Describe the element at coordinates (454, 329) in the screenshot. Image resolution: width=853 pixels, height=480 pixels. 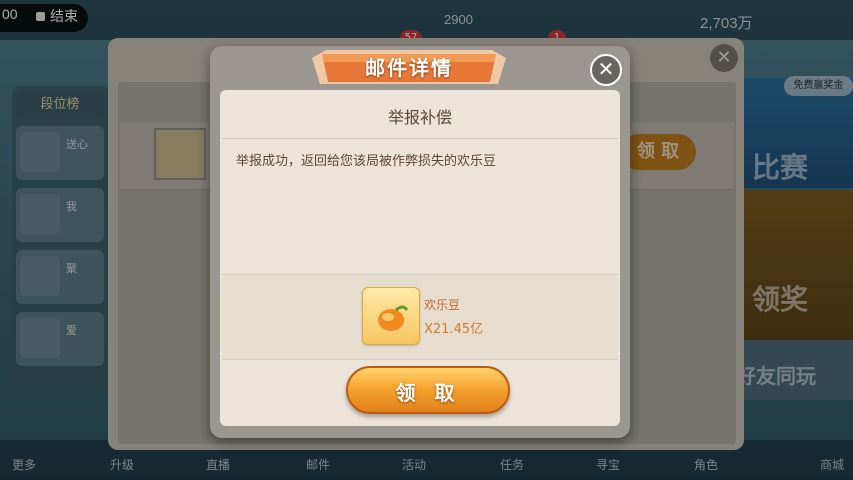
I see `reward-quantity: X21.45亿` at that location.